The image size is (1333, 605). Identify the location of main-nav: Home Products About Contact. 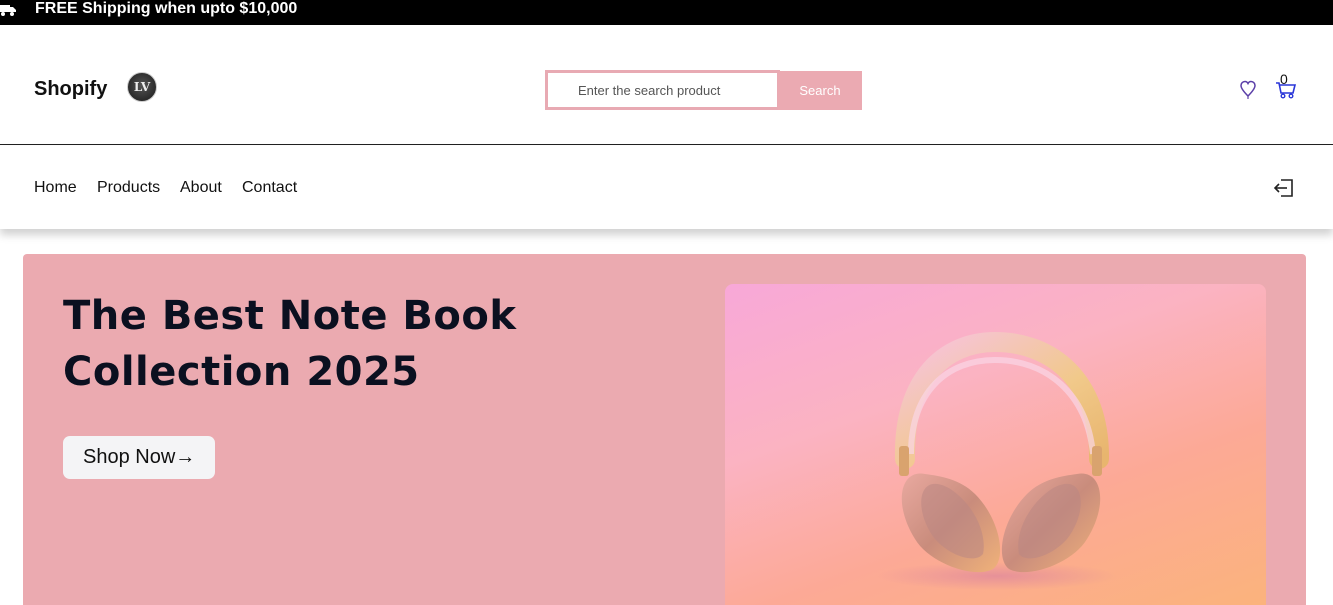
(666, 187).